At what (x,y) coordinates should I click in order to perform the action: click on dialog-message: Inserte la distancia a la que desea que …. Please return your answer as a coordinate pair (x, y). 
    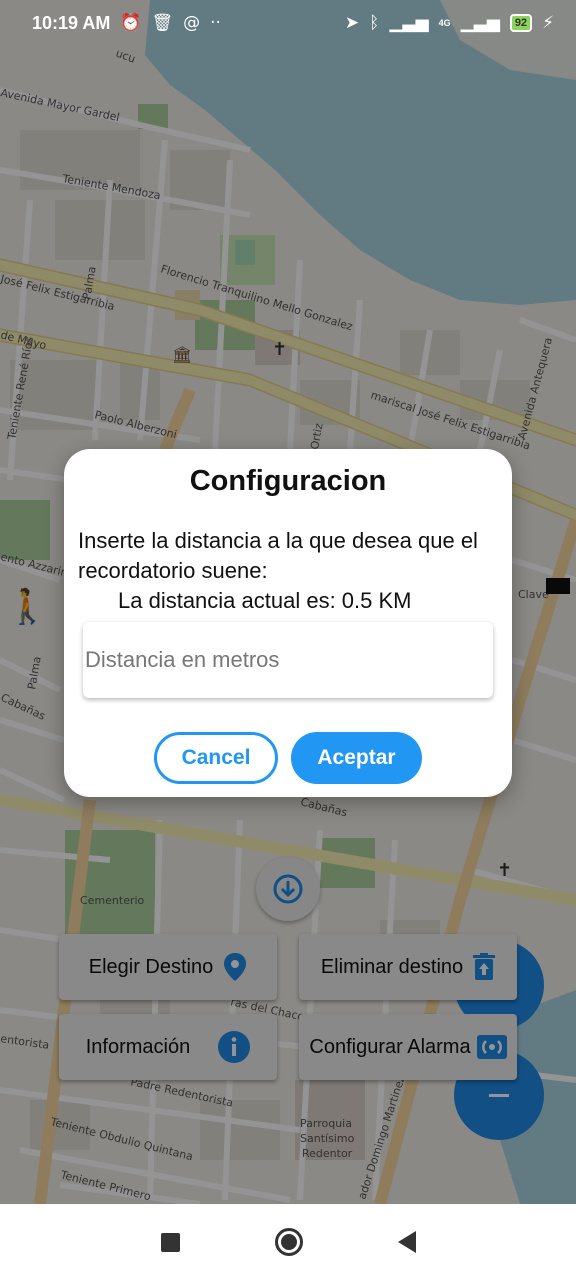
    Looking at the image, I should click on (278, 555).